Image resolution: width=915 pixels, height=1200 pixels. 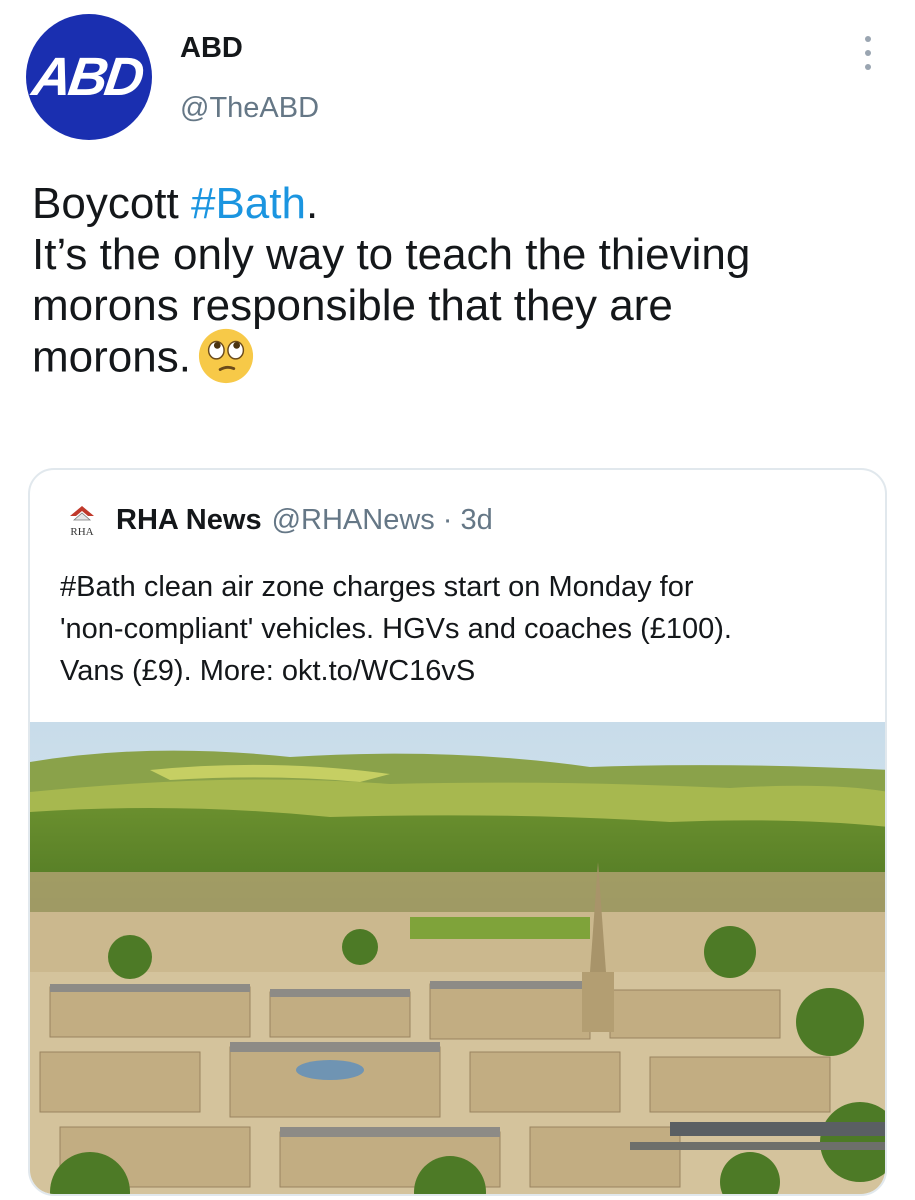 What do you see at coordinates (111, 357) in the screenshot?
I see `tweet-text-fragment: morons.` at bounding box center [111, 357].